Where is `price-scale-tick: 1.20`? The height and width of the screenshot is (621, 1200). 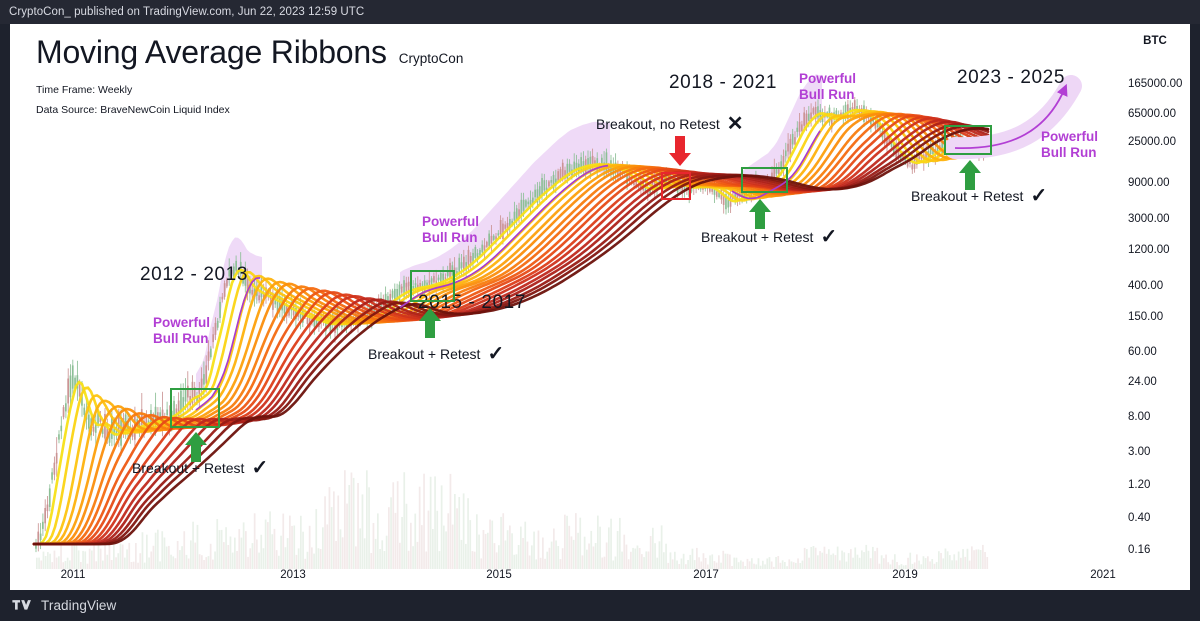 price-scale-tick: 1.20 is located at coordinates (1139, 485).